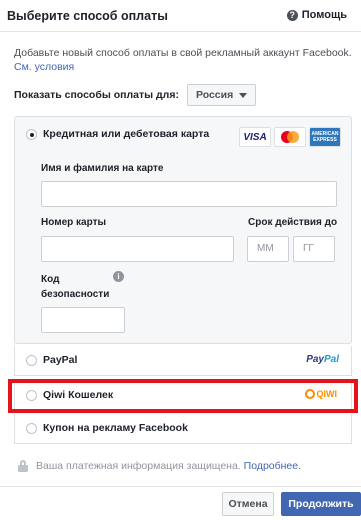 This screenshot has height=520, width=361. What do you see at coordinates (255, 137) in the screenshot?
I see `visa-logo: VISA` at bounding box center [255, 137].